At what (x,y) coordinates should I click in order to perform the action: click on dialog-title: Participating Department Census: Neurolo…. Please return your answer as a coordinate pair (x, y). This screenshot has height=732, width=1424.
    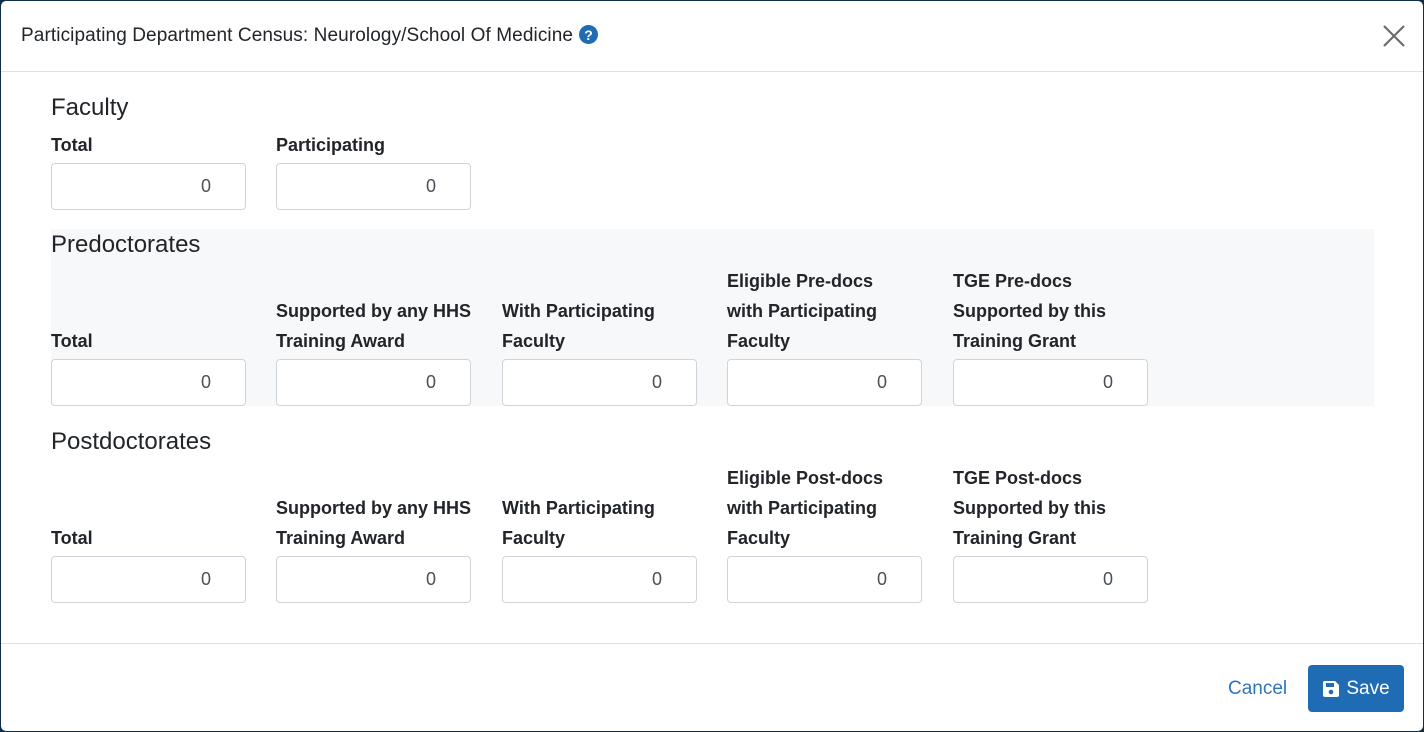
    Looking at the image, I should click on (310, 36).